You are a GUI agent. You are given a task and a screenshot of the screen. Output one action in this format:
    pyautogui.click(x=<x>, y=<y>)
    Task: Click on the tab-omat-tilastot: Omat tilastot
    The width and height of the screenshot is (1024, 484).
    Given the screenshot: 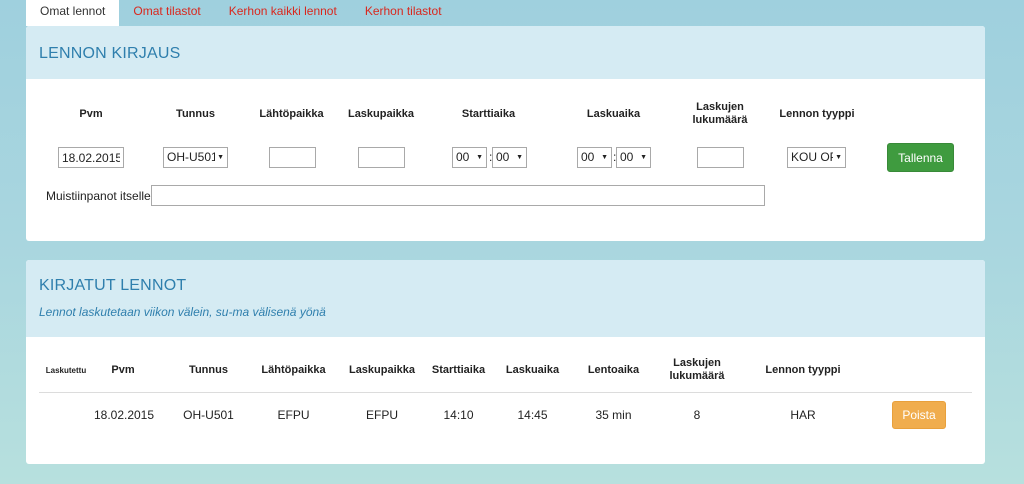 What is the action you would take?
    pyautogui.click(x=166, y=13)
    